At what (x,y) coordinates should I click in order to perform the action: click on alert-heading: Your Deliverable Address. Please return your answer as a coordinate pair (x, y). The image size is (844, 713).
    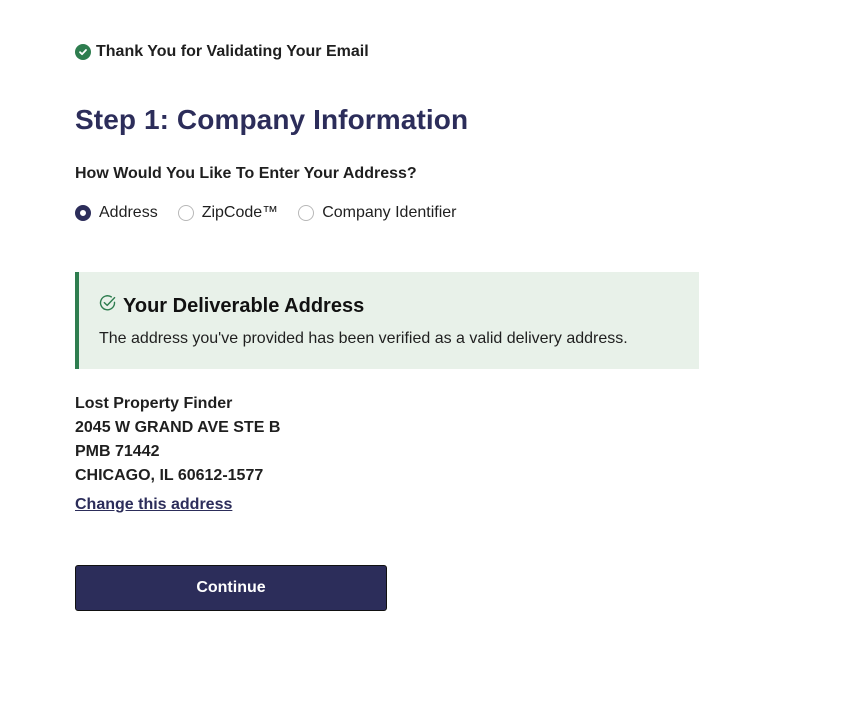
    Looking at the image, I should click on (389, 306).